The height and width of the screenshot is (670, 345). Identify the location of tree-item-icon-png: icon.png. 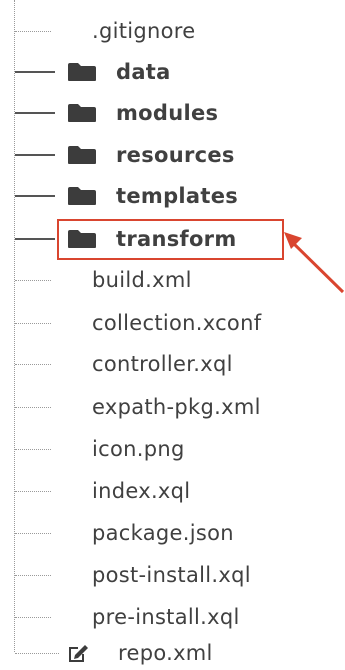
(172, 449).